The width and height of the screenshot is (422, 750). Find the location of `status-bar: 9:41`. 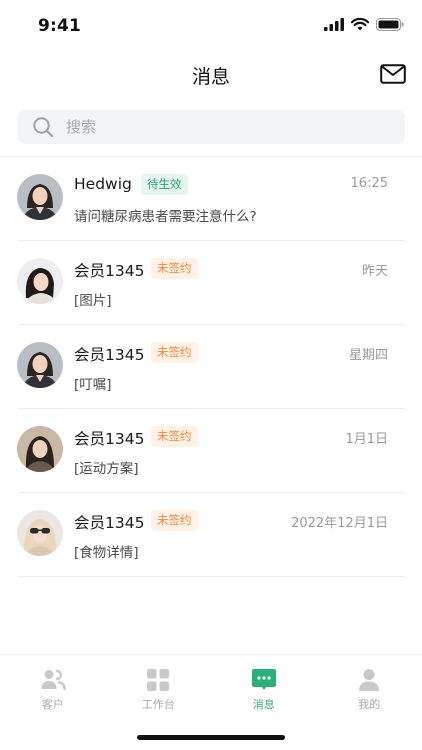

status-bar: 9:41 is located at coordinates (211, 26).